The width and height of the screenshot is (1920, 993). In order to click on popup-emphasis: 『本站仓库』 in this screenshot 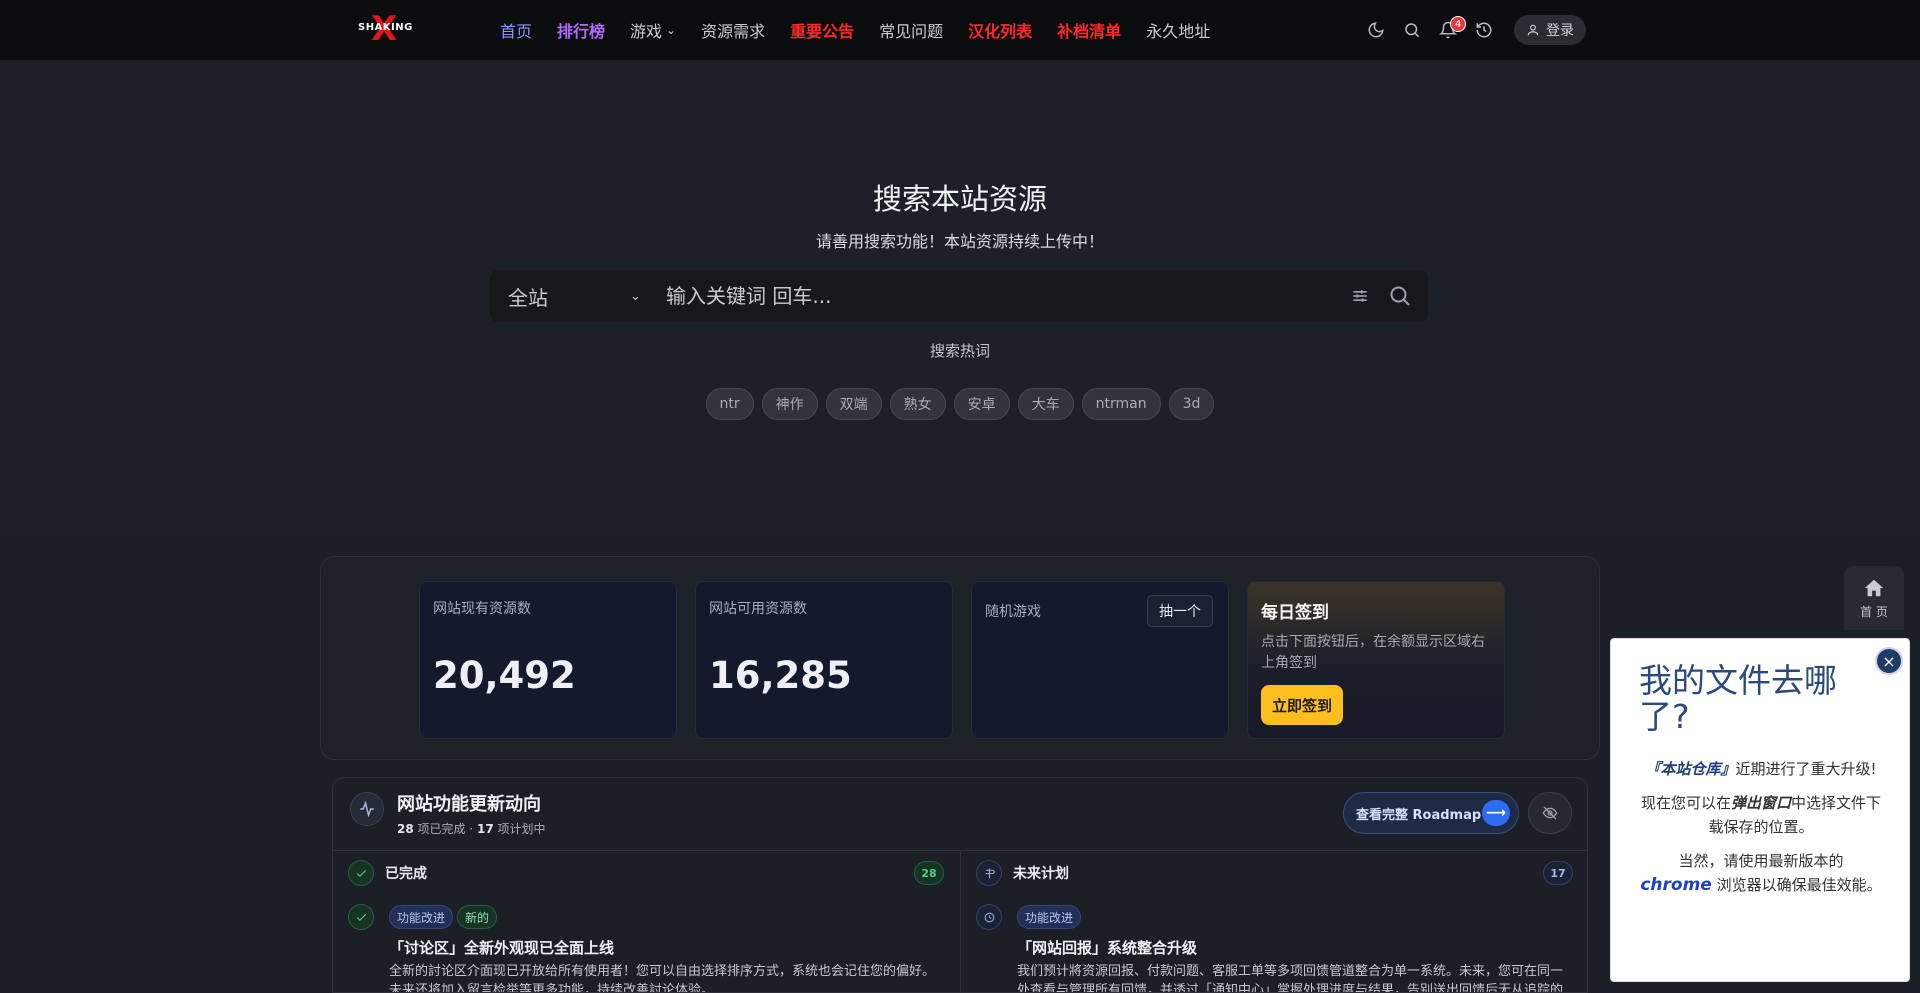, I will do `click(1690, 769)`.